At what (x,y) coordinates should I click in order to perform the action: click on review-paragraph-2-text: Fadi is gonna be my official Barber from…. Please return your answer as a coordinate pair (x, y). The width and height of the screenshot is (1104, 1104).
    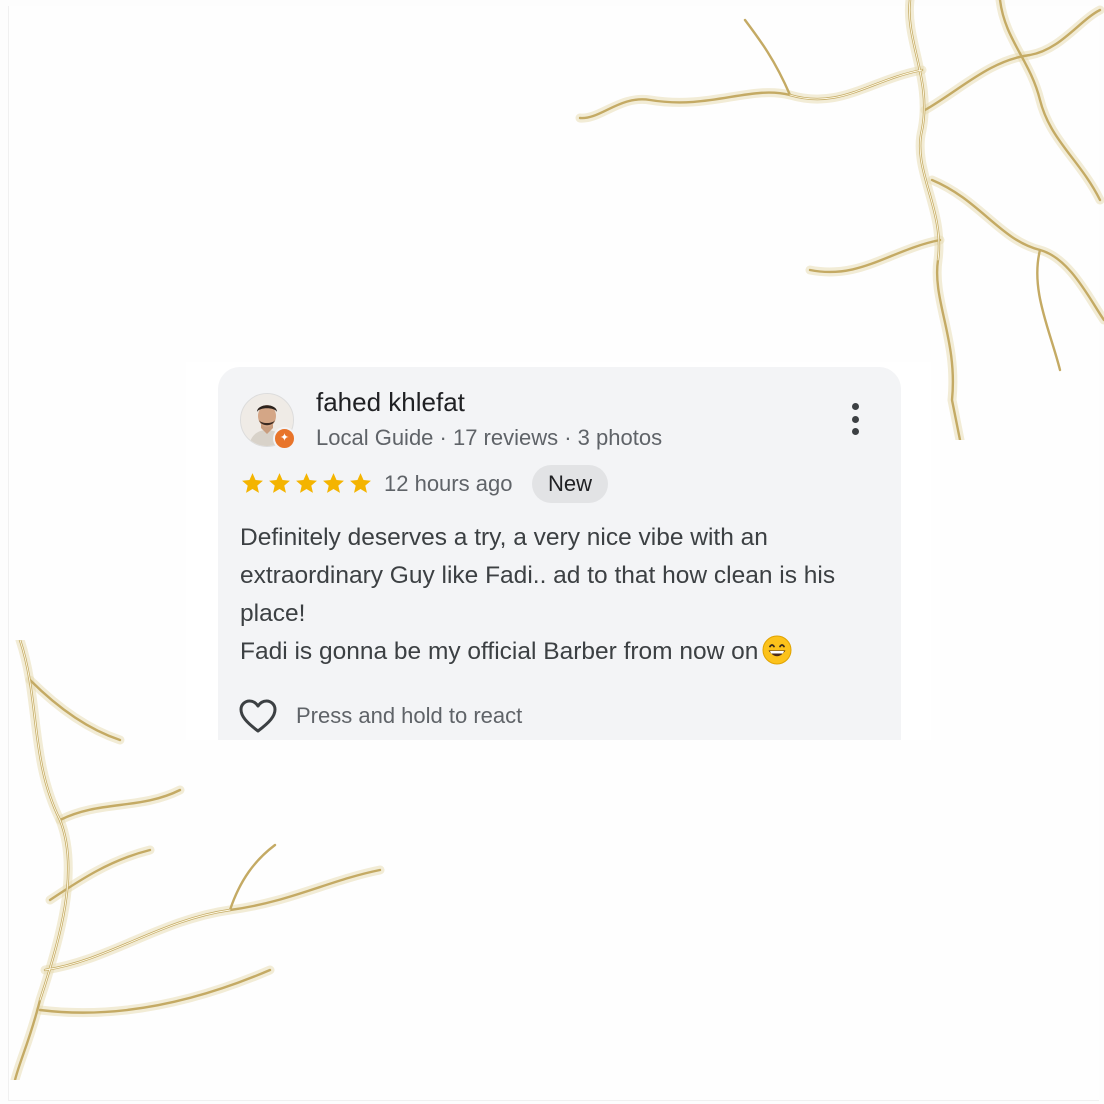
    Looking at the image, I should click on (499, 651).